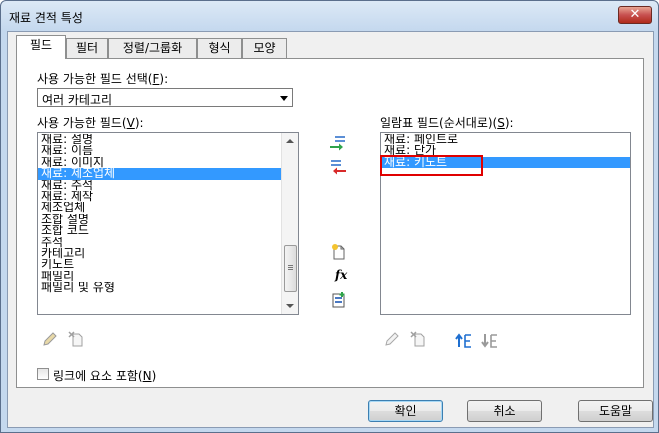 The width and height of the screenshot is (659, 433). What do you see at coordinates (105, 376) in the screenshot?
I see `include-links-label: 링크에 요소 포함(N)` at bounding box center [105, 376].